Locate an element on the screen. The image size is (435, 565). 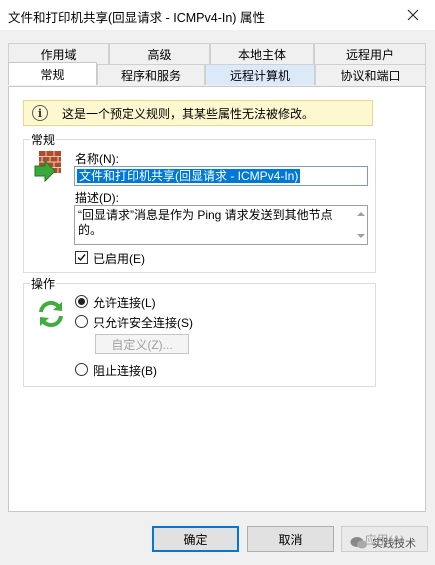
description-field: “回显请求”消息是作为 Ping 请求发送到其他节点的。 is located at coordinates (221, 225).